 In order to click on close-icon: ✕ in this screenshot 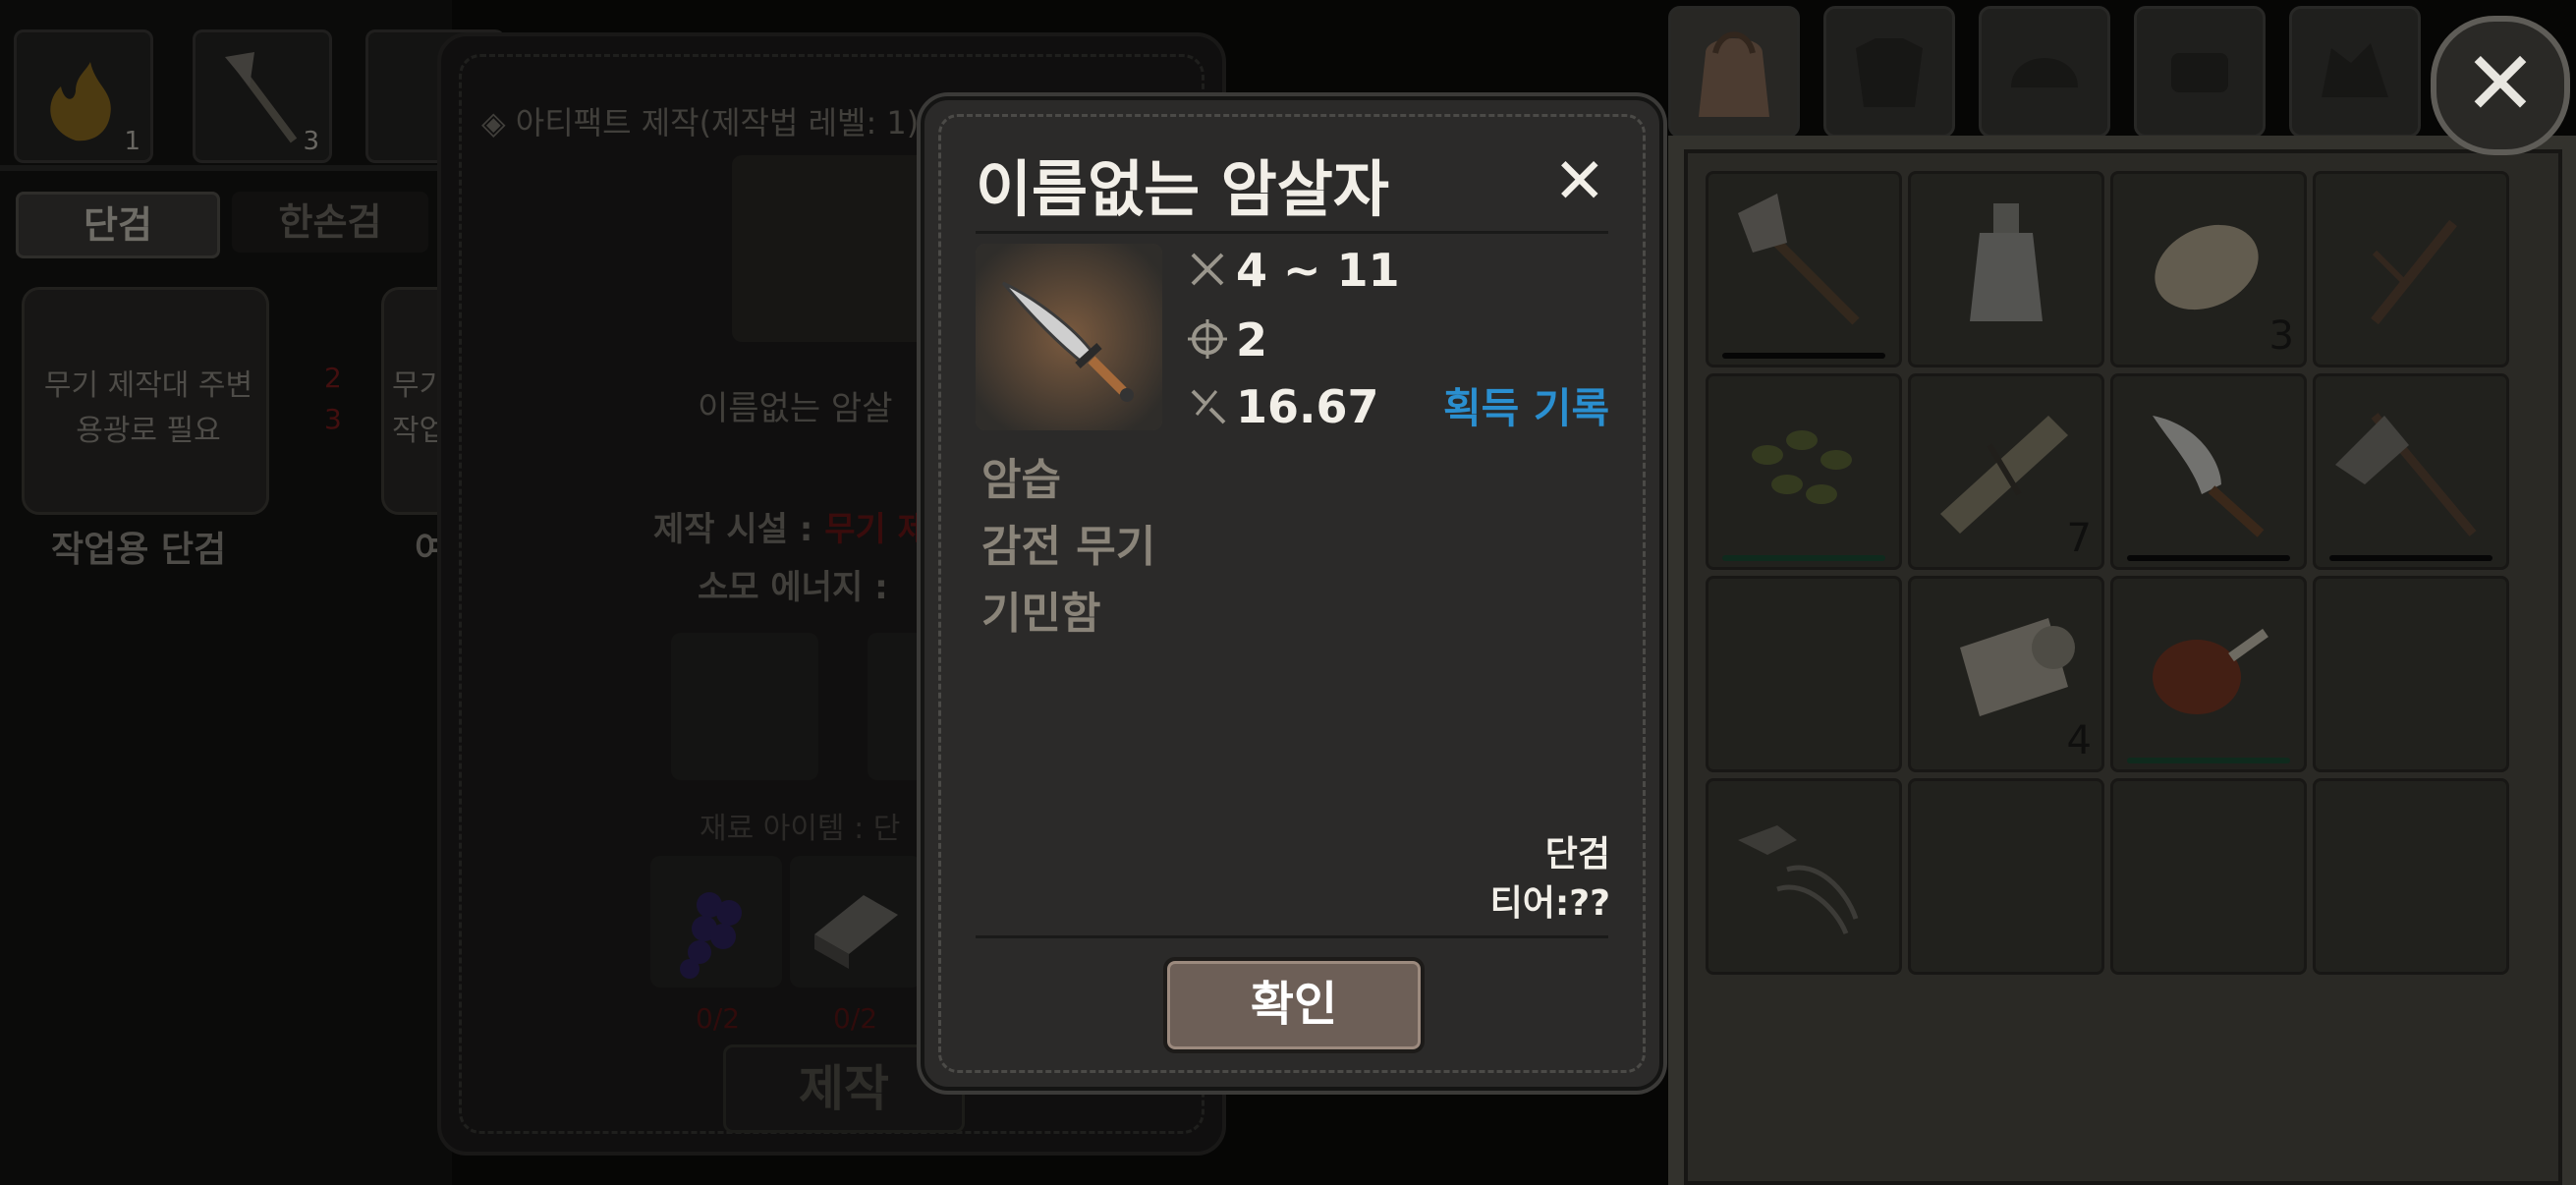, I will do `click(2500, 84)`.